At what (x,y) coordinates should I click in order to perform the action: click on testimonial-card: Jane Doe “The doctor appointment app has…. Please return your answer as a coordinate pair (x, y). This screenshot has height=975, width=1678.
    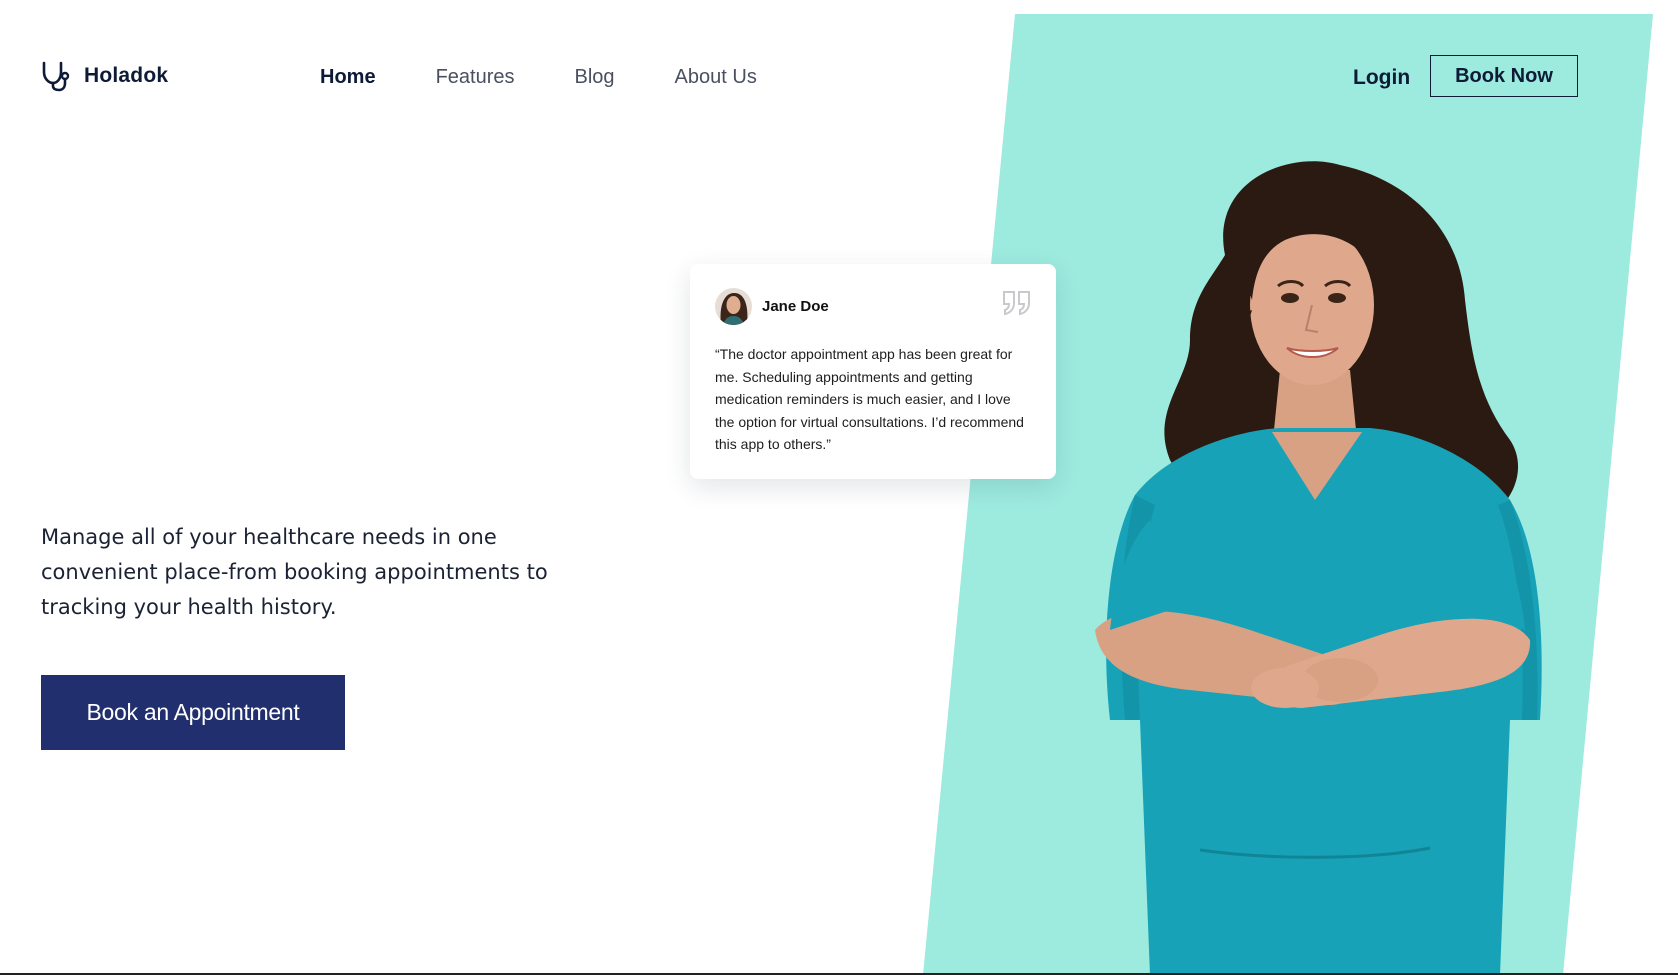
    Looking at the image, I should click on (873, 371).